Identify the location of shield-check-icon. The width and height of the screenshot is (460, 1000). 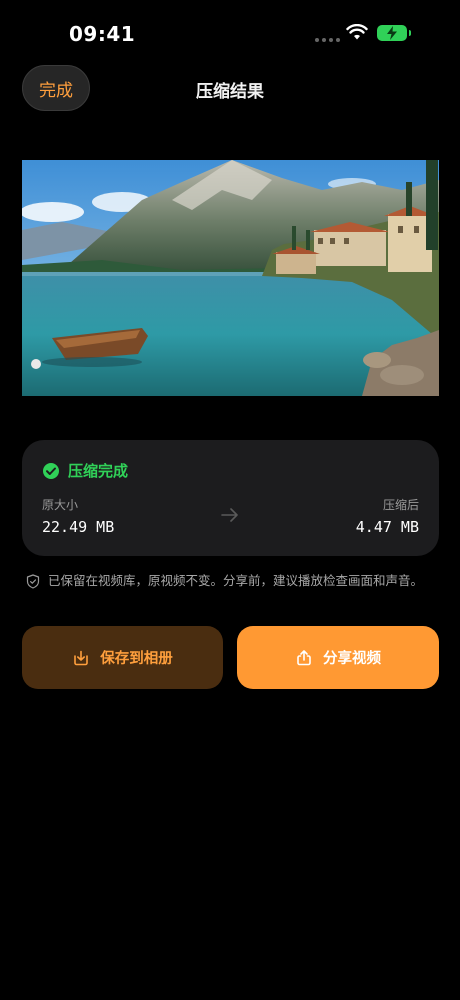
(33, 581).